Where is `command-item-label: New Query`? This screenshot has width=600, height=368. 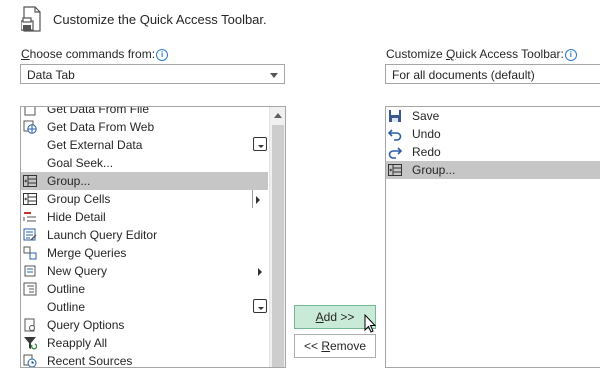
command-item-label: New Query is located at coordinates (77, 271).